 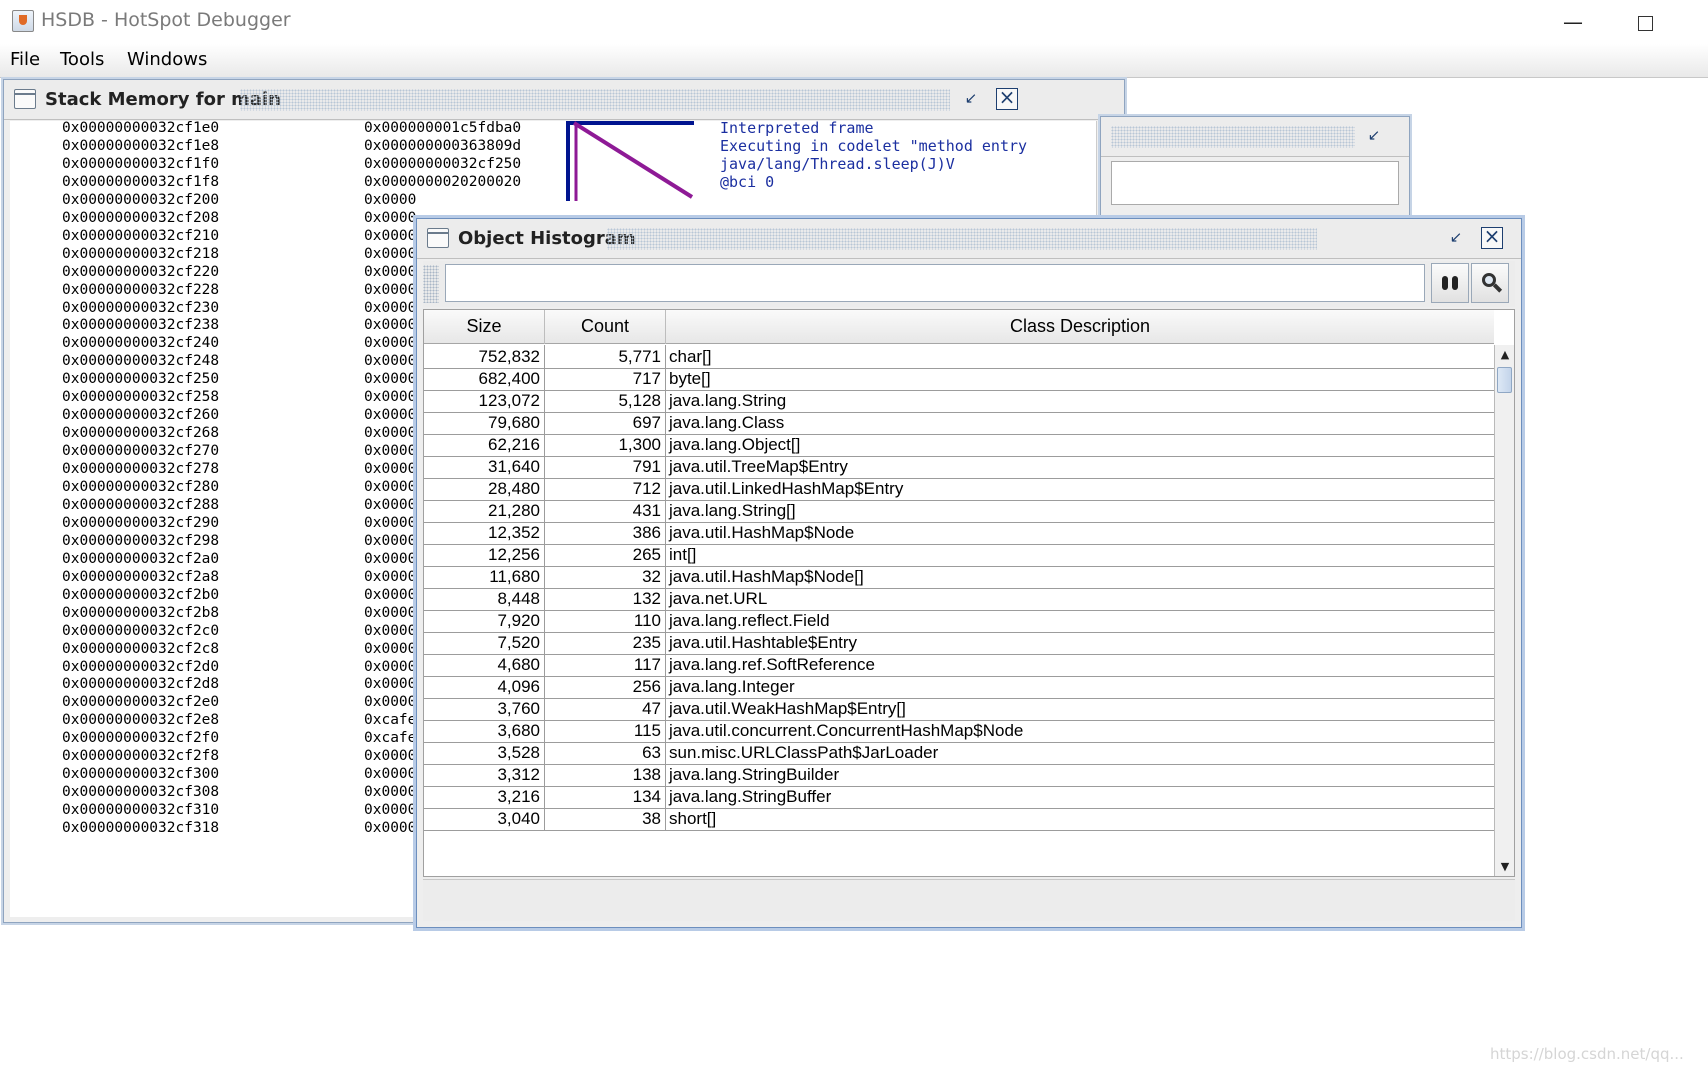 I want to click on cell-count: 386, so click(x=605, y=532).